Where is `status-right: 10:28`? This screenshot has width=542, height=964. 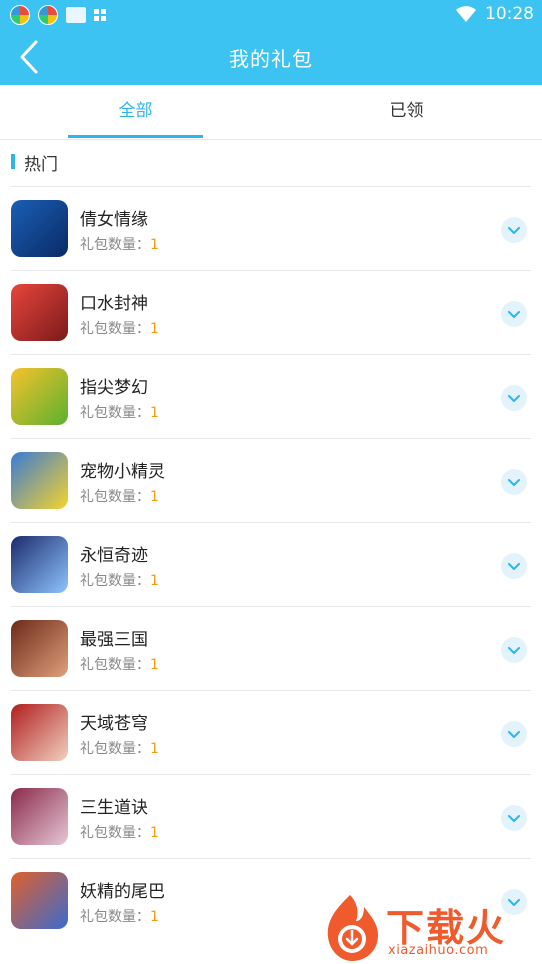 status-right: 10:28 is located at coordinates (494, 14).